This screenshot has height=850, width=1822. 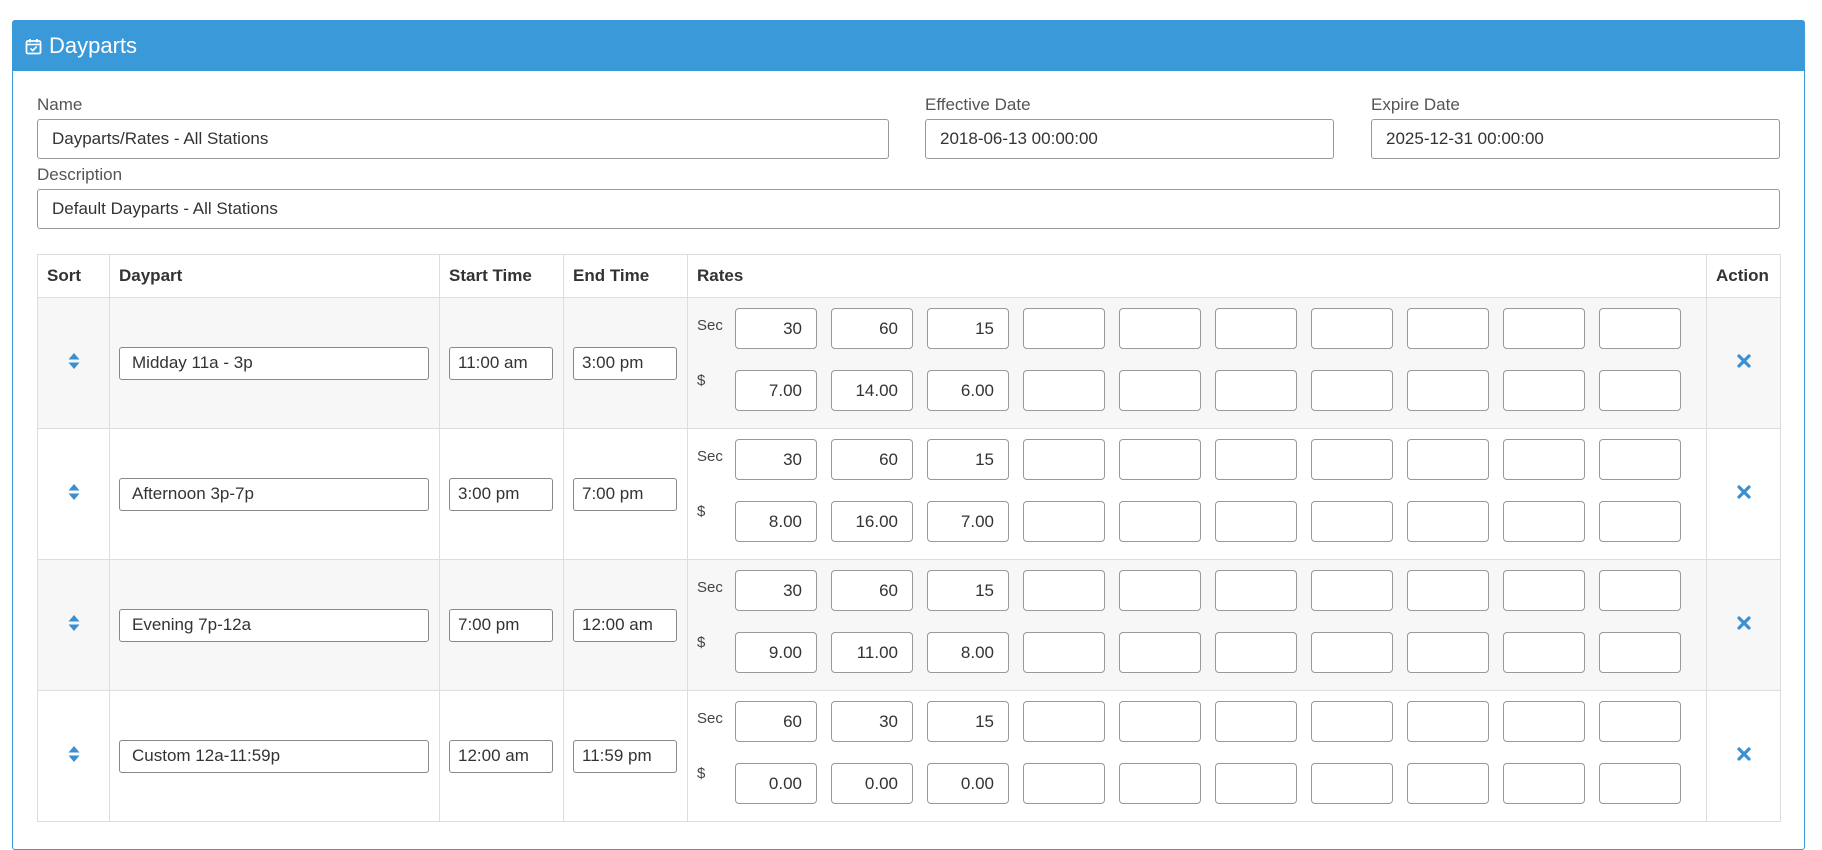 What do you see at coordinates (1575, 139) in the screenshot?
I see `expire-date-input` at bounding box center [1575, 139].